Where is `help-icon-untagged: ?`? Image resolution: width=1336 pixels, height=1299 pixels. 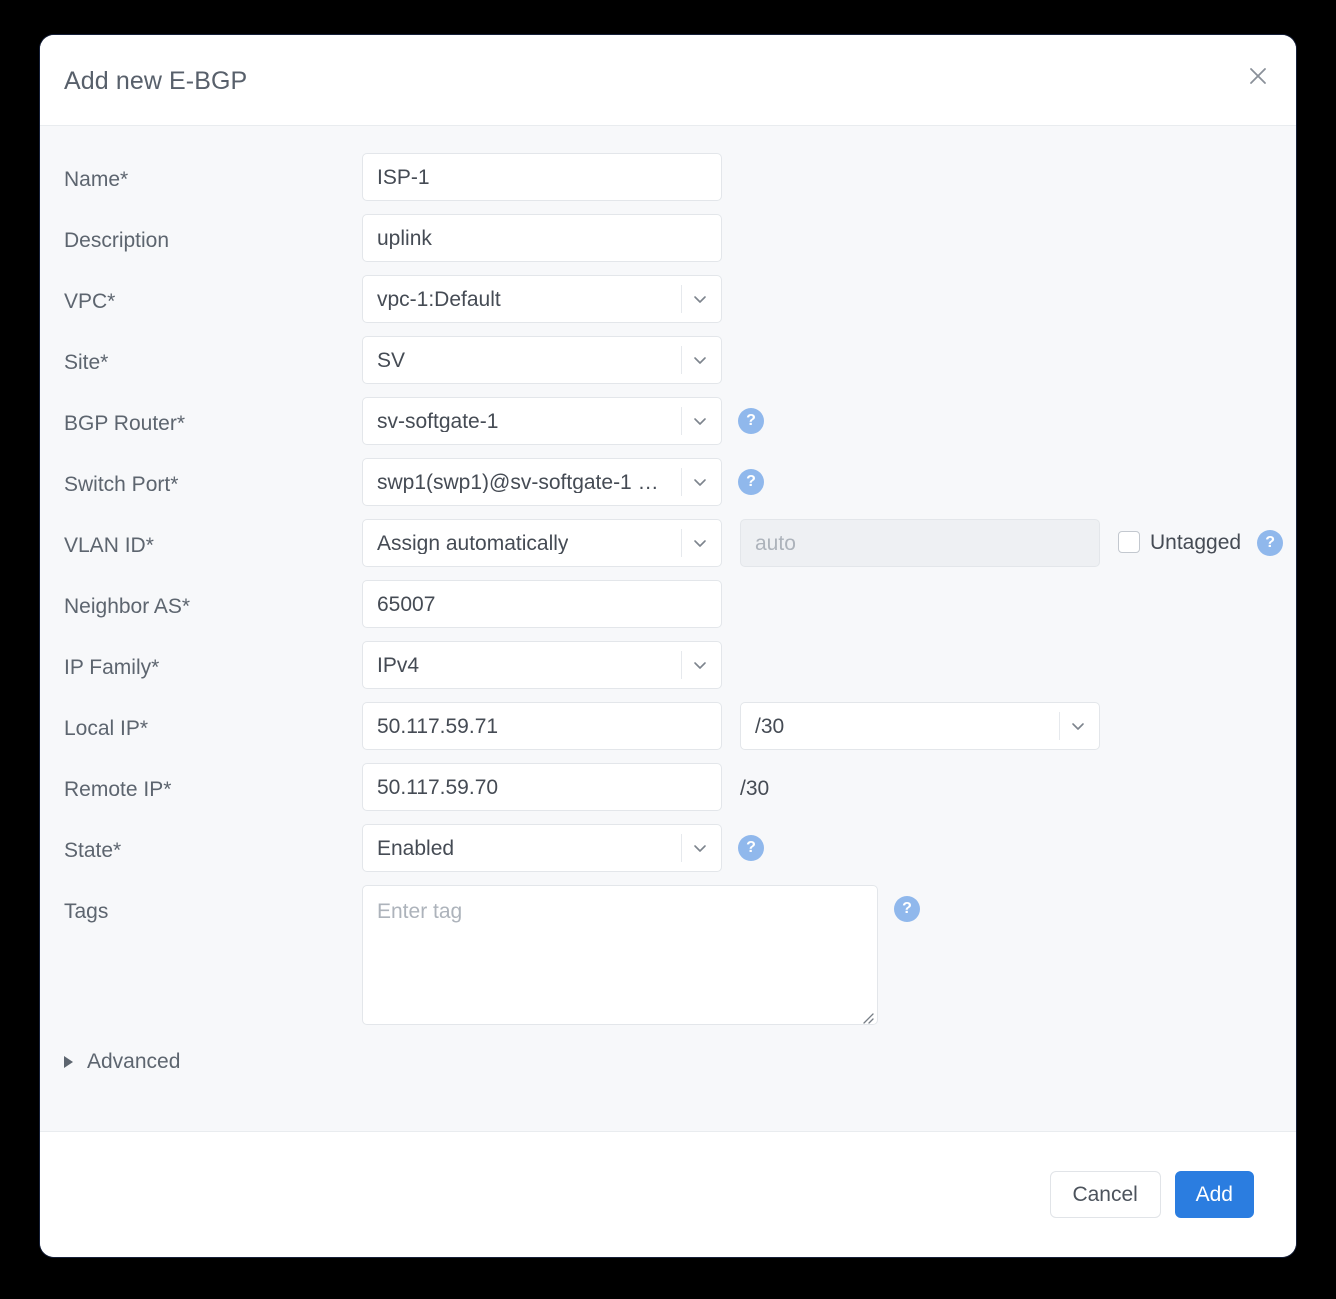 help-icon-untagged: ? is located at coordinates (1270, 543).